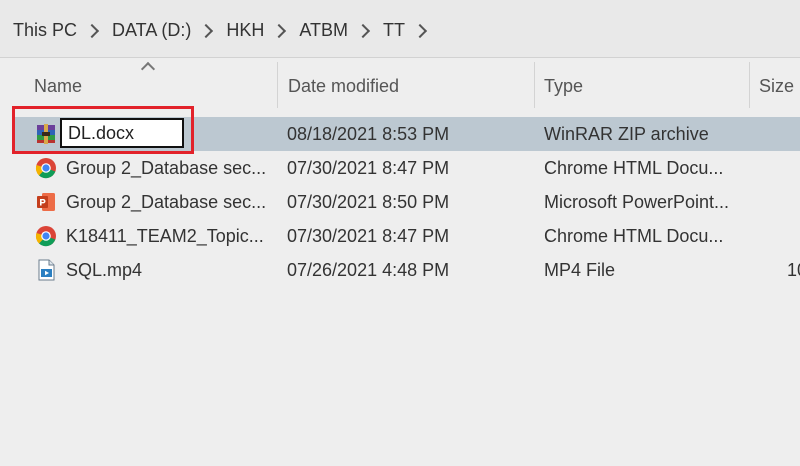 Image resolution: width=800 pixels, height=466 pixels. Describe the element at coordinates (400, 84) in the screenshot. I see `column-header: Name Date modified Type Size` at that location.